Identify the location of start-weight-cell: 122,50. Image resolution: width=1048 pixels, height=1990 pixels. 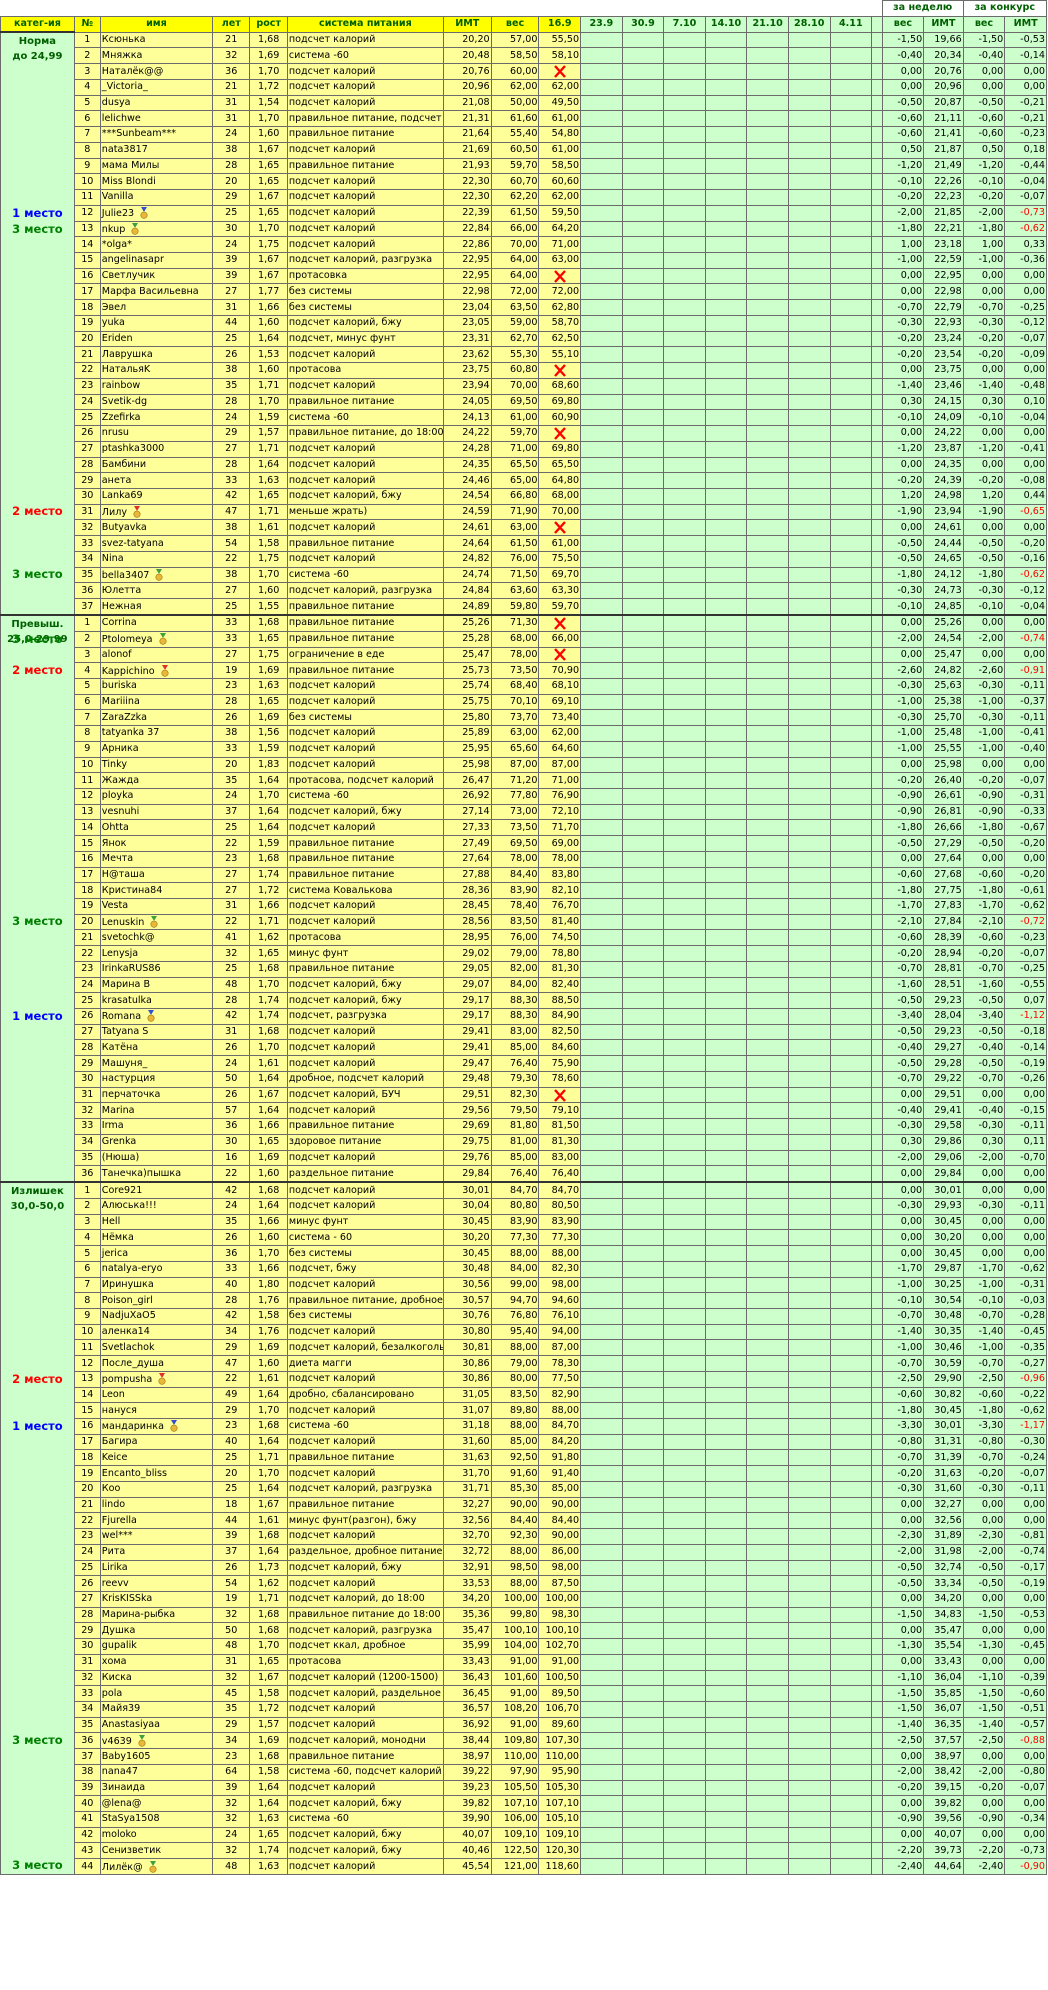
(515, 1851).